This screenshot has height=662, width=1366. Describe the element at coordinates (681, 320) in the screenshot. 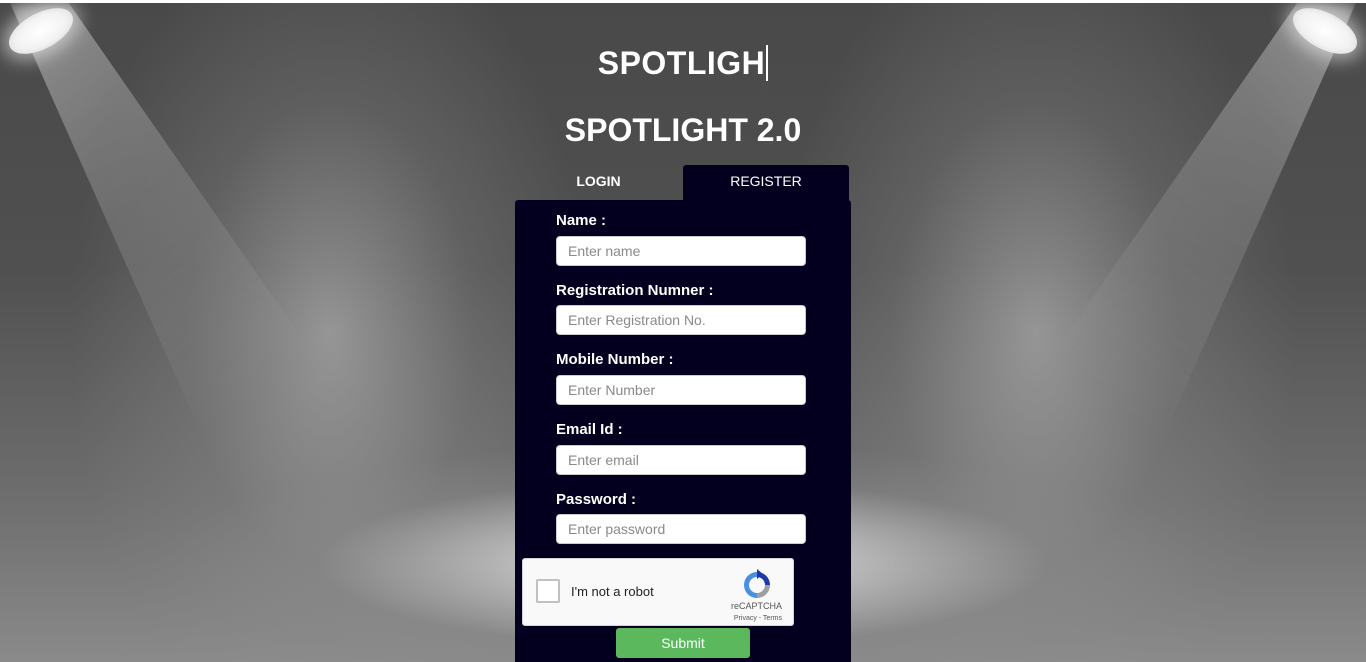

I see `registration-number-input` at that location.